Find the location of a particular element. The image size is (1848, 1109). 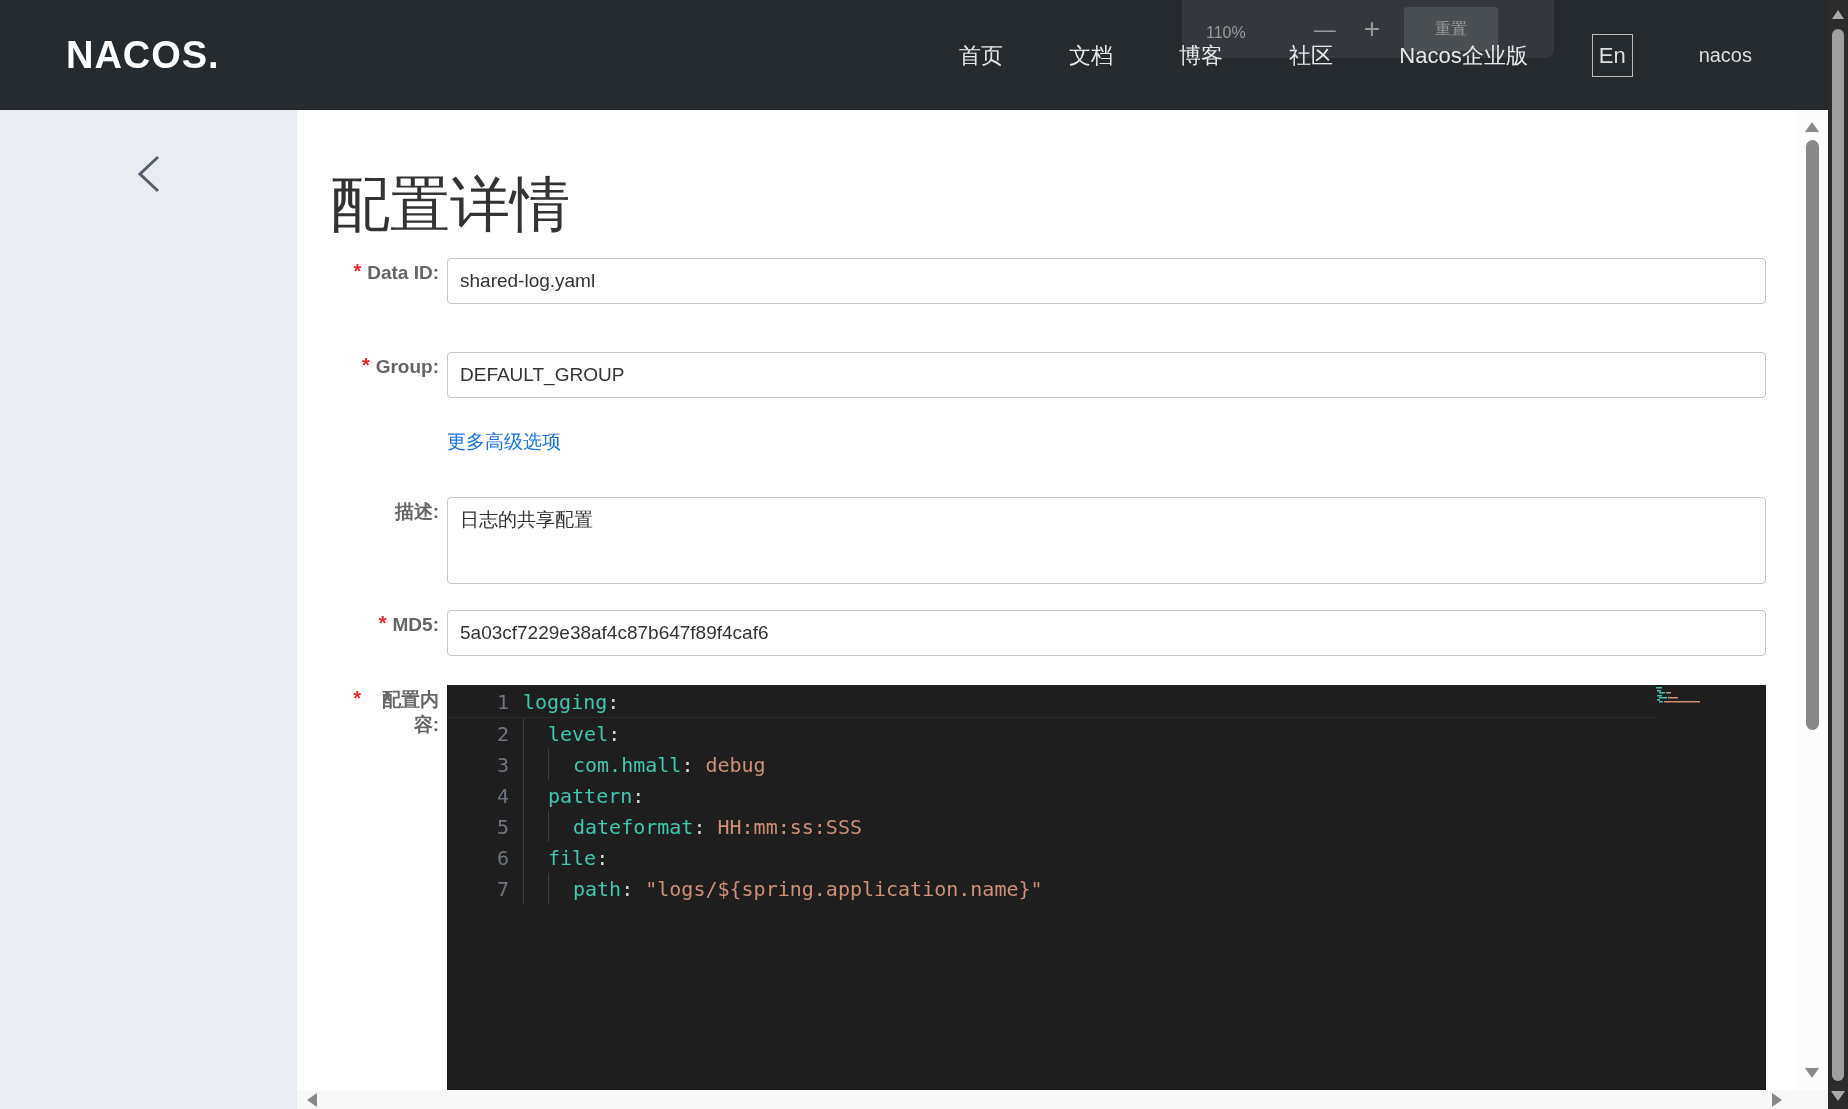

line-number: 7 is located at coordinates (502, 889).